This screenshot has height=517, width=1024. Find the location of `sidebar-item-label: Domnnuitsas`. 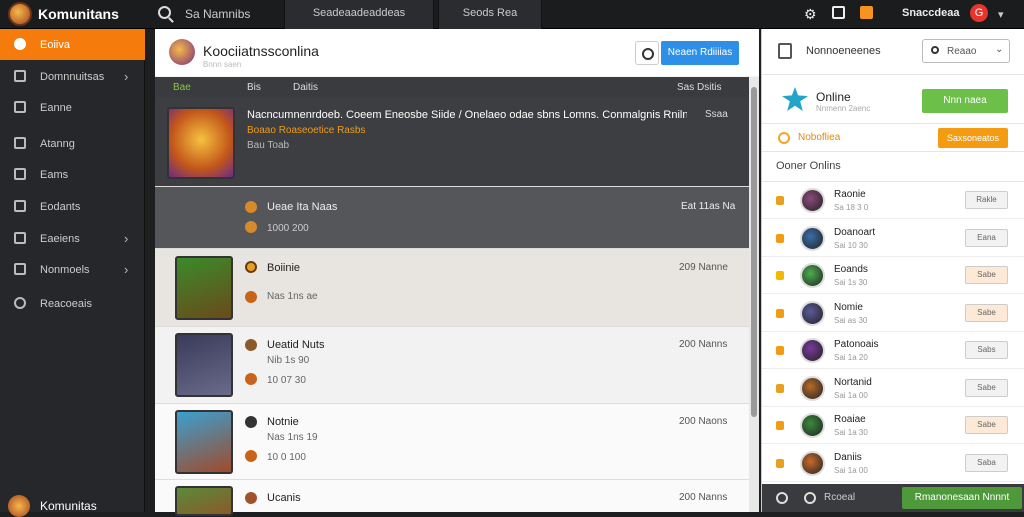

sidebar-item-label: Domnnuitsas is located at coordinates (72, 77).